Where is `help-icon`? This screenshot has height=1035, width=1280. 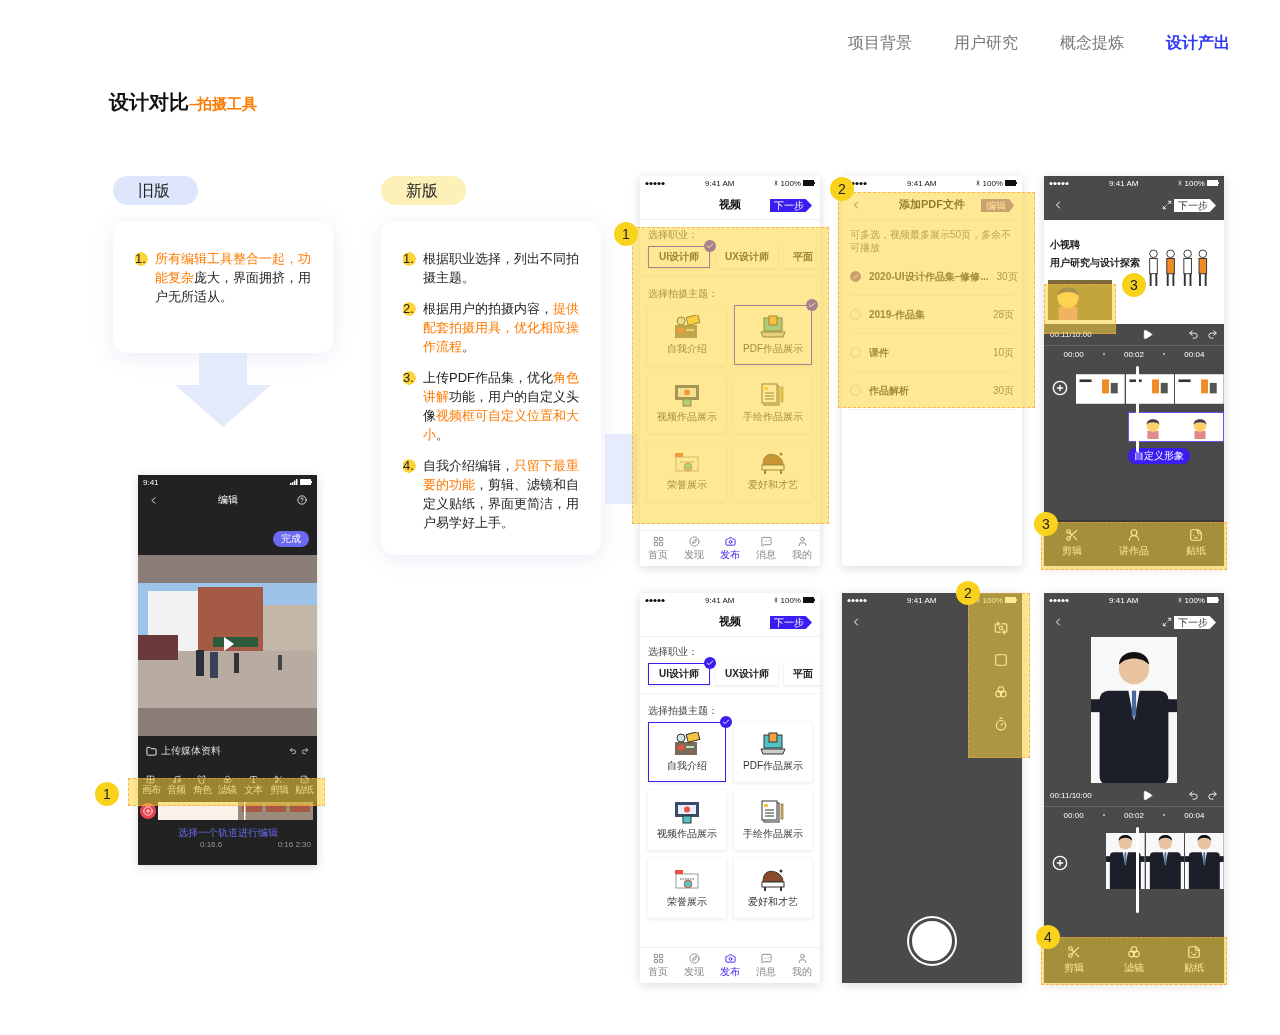
help-icon is located at coordinates (302, 500).